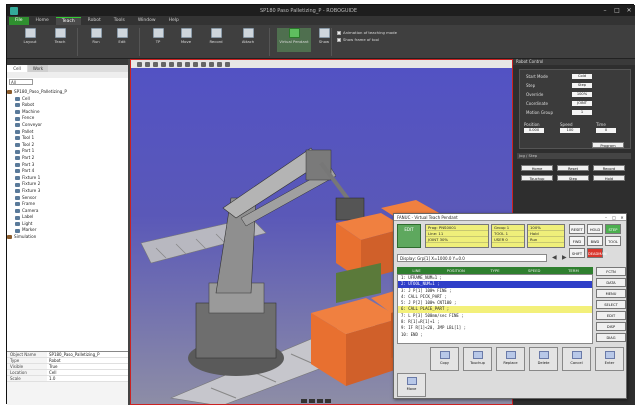  What do you see at coordinates (573, 178) in the screenshot?
I see `jog-button: Step` at bounding box center [573, 178].